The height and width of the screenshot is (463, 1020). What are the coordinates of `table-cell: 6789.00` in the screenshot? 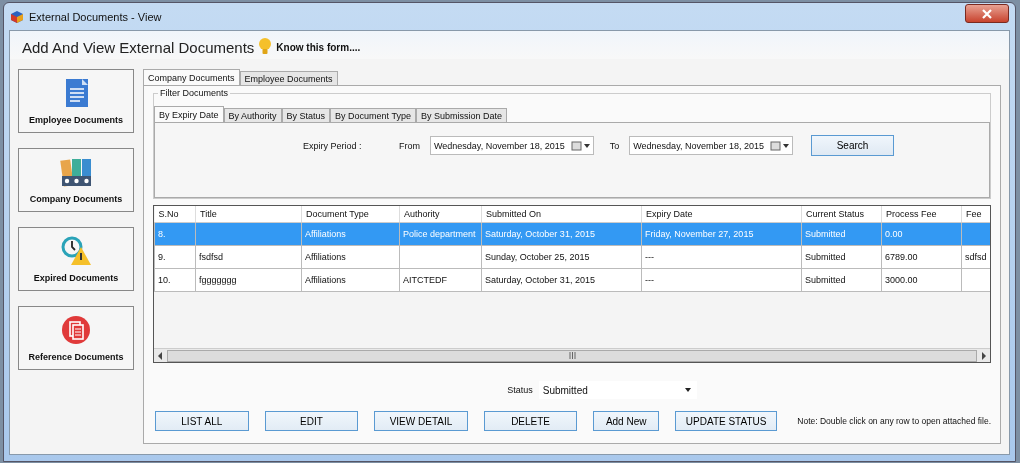 It's located at (901, 256).